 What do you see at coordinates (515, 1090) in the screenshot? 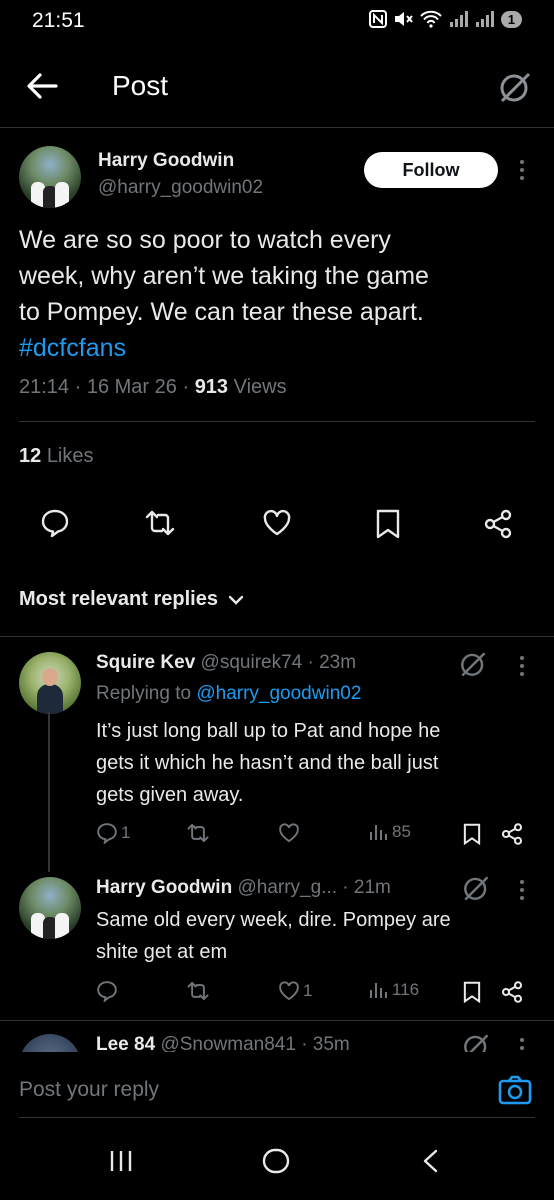
I see `camera-icon` at bounding box center [515, 1090].